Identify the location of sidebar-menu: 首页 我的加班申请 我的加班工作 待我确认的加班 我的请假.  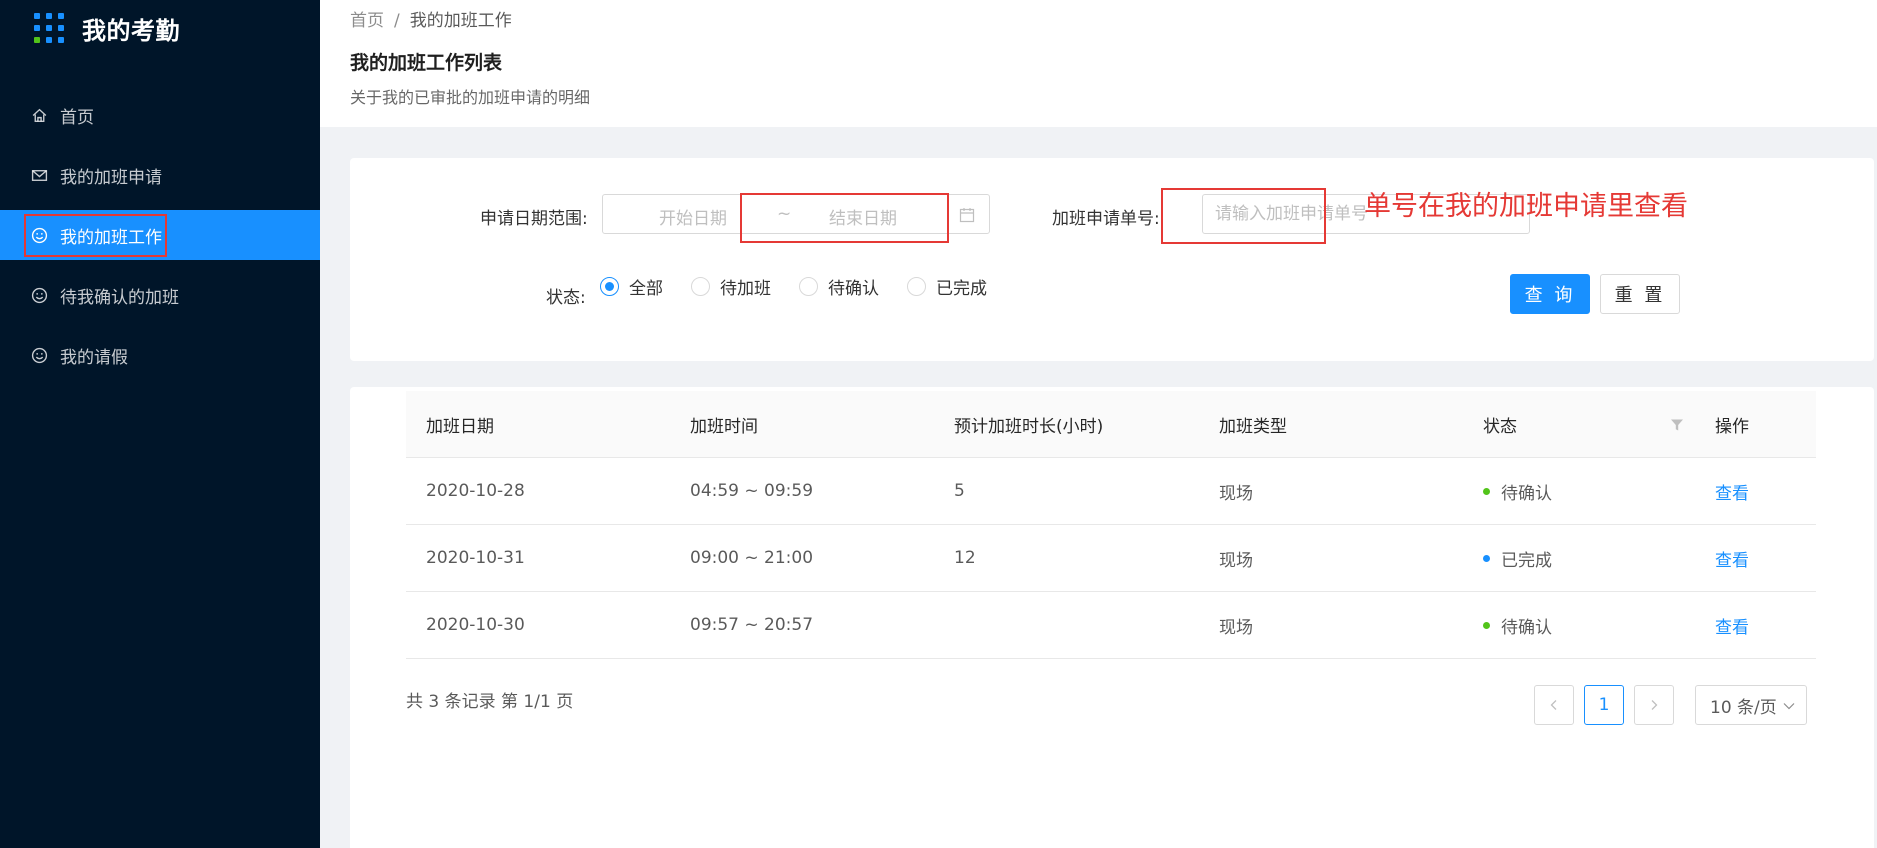
(160, 240).